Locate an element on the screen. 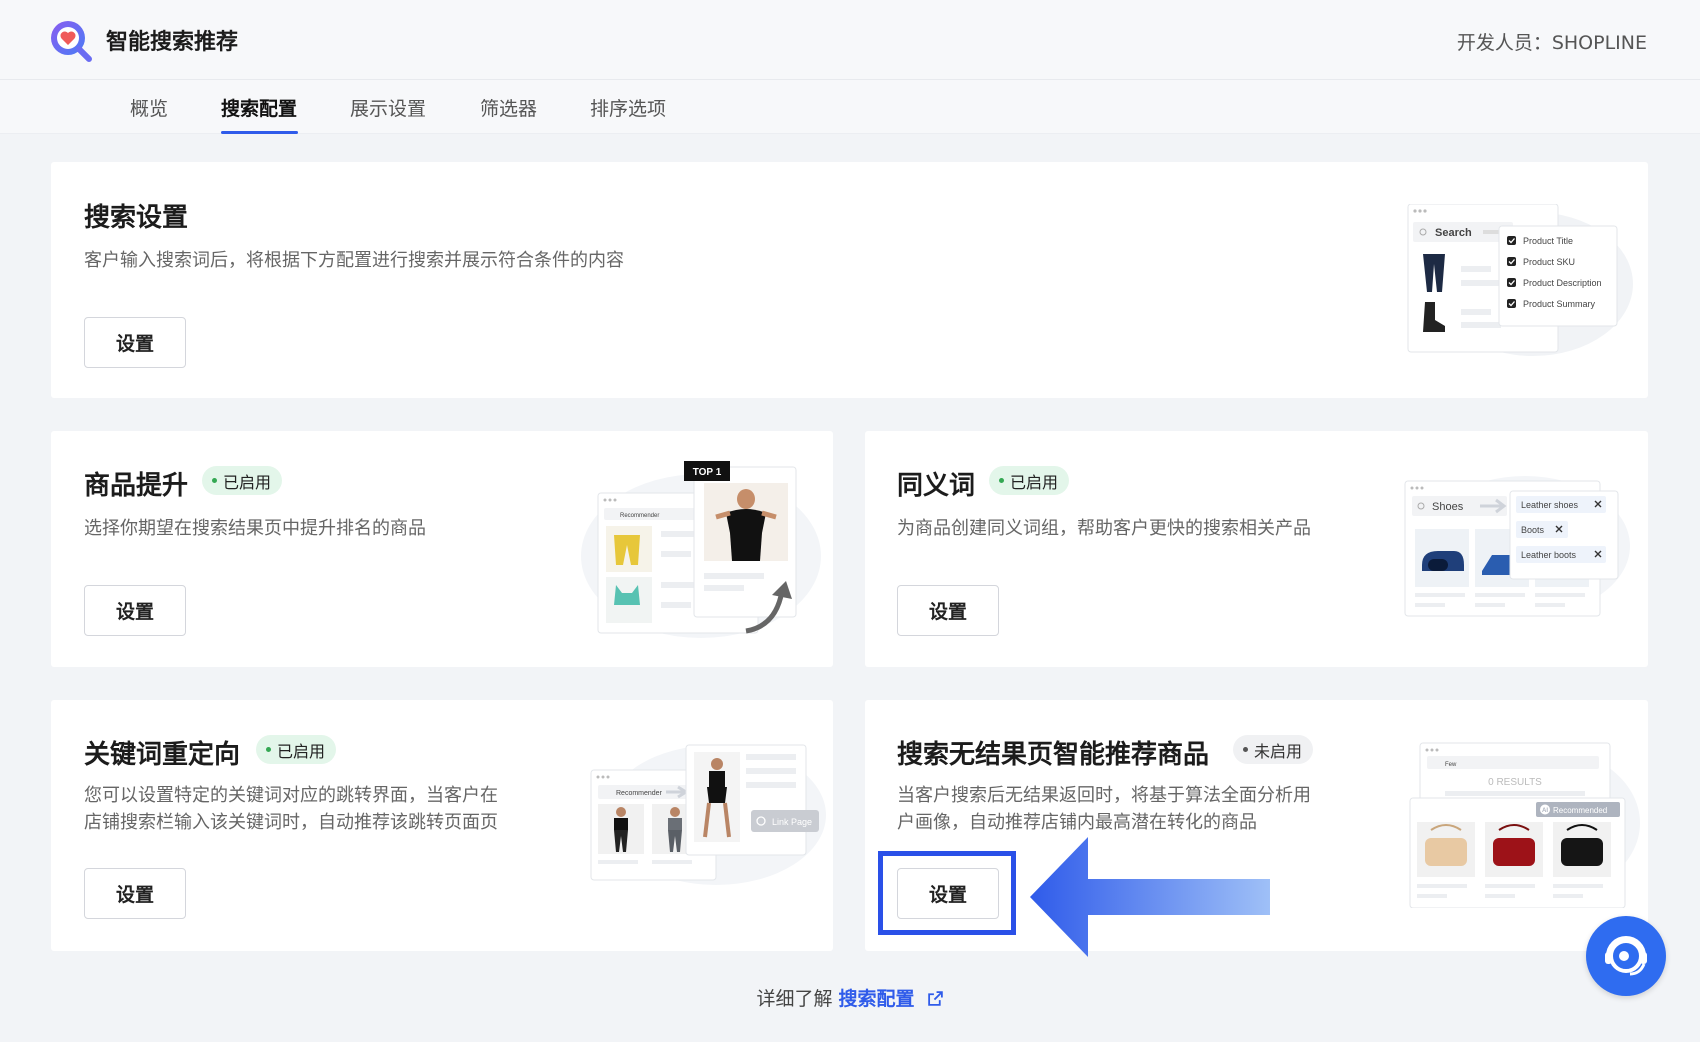 This screenshot has width=1700, height=1042. top-bar: 智能搜索推荐 开发人员：SHOPLINE is located at coordinates (850, 40).